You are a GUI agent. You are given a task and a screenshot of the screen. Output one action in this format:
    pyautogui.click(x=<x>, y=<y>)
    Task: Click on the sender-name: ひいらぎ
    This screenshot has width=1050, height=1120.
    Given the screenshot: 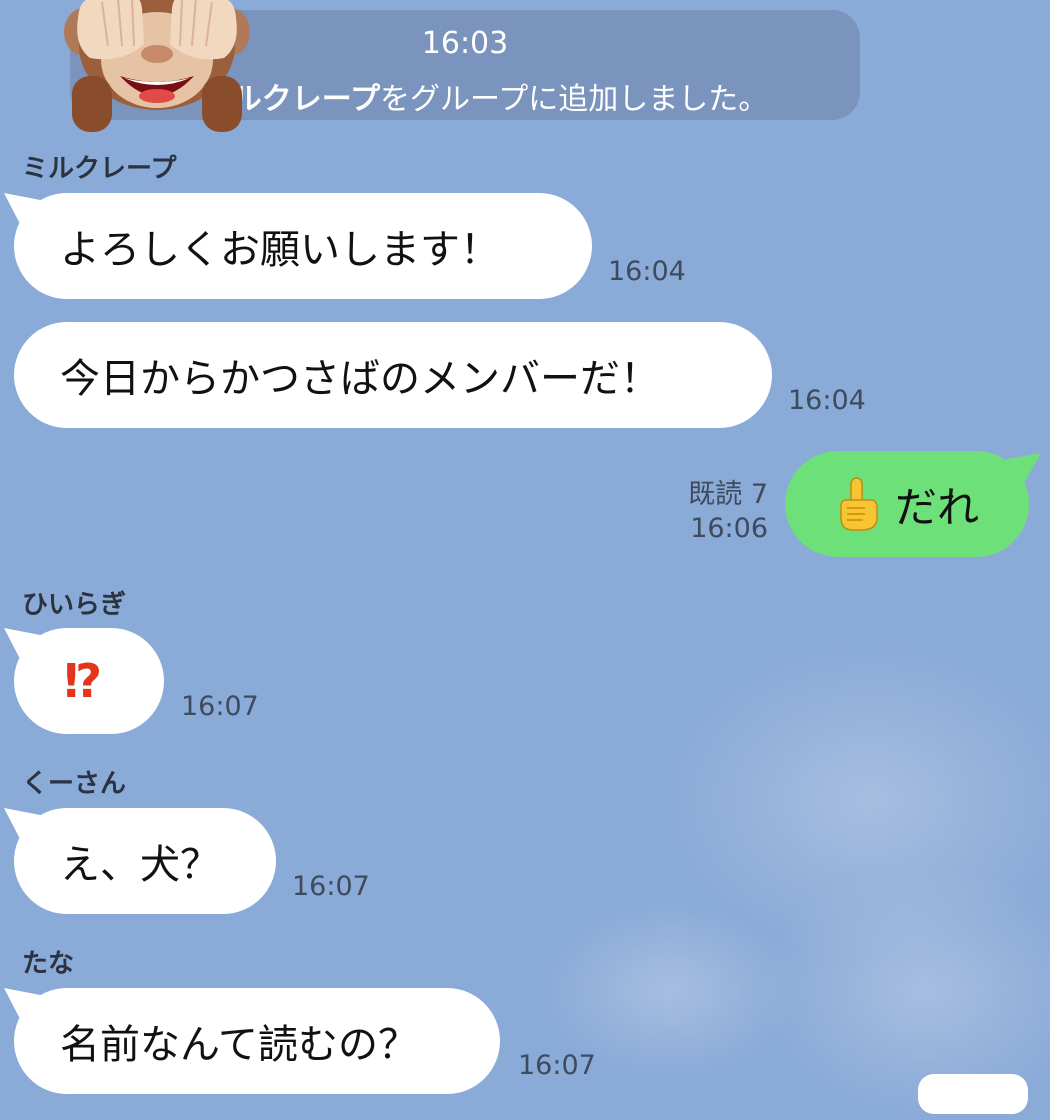 What is the action you would take?
    pyautogui.click(x=74, y=605)
    